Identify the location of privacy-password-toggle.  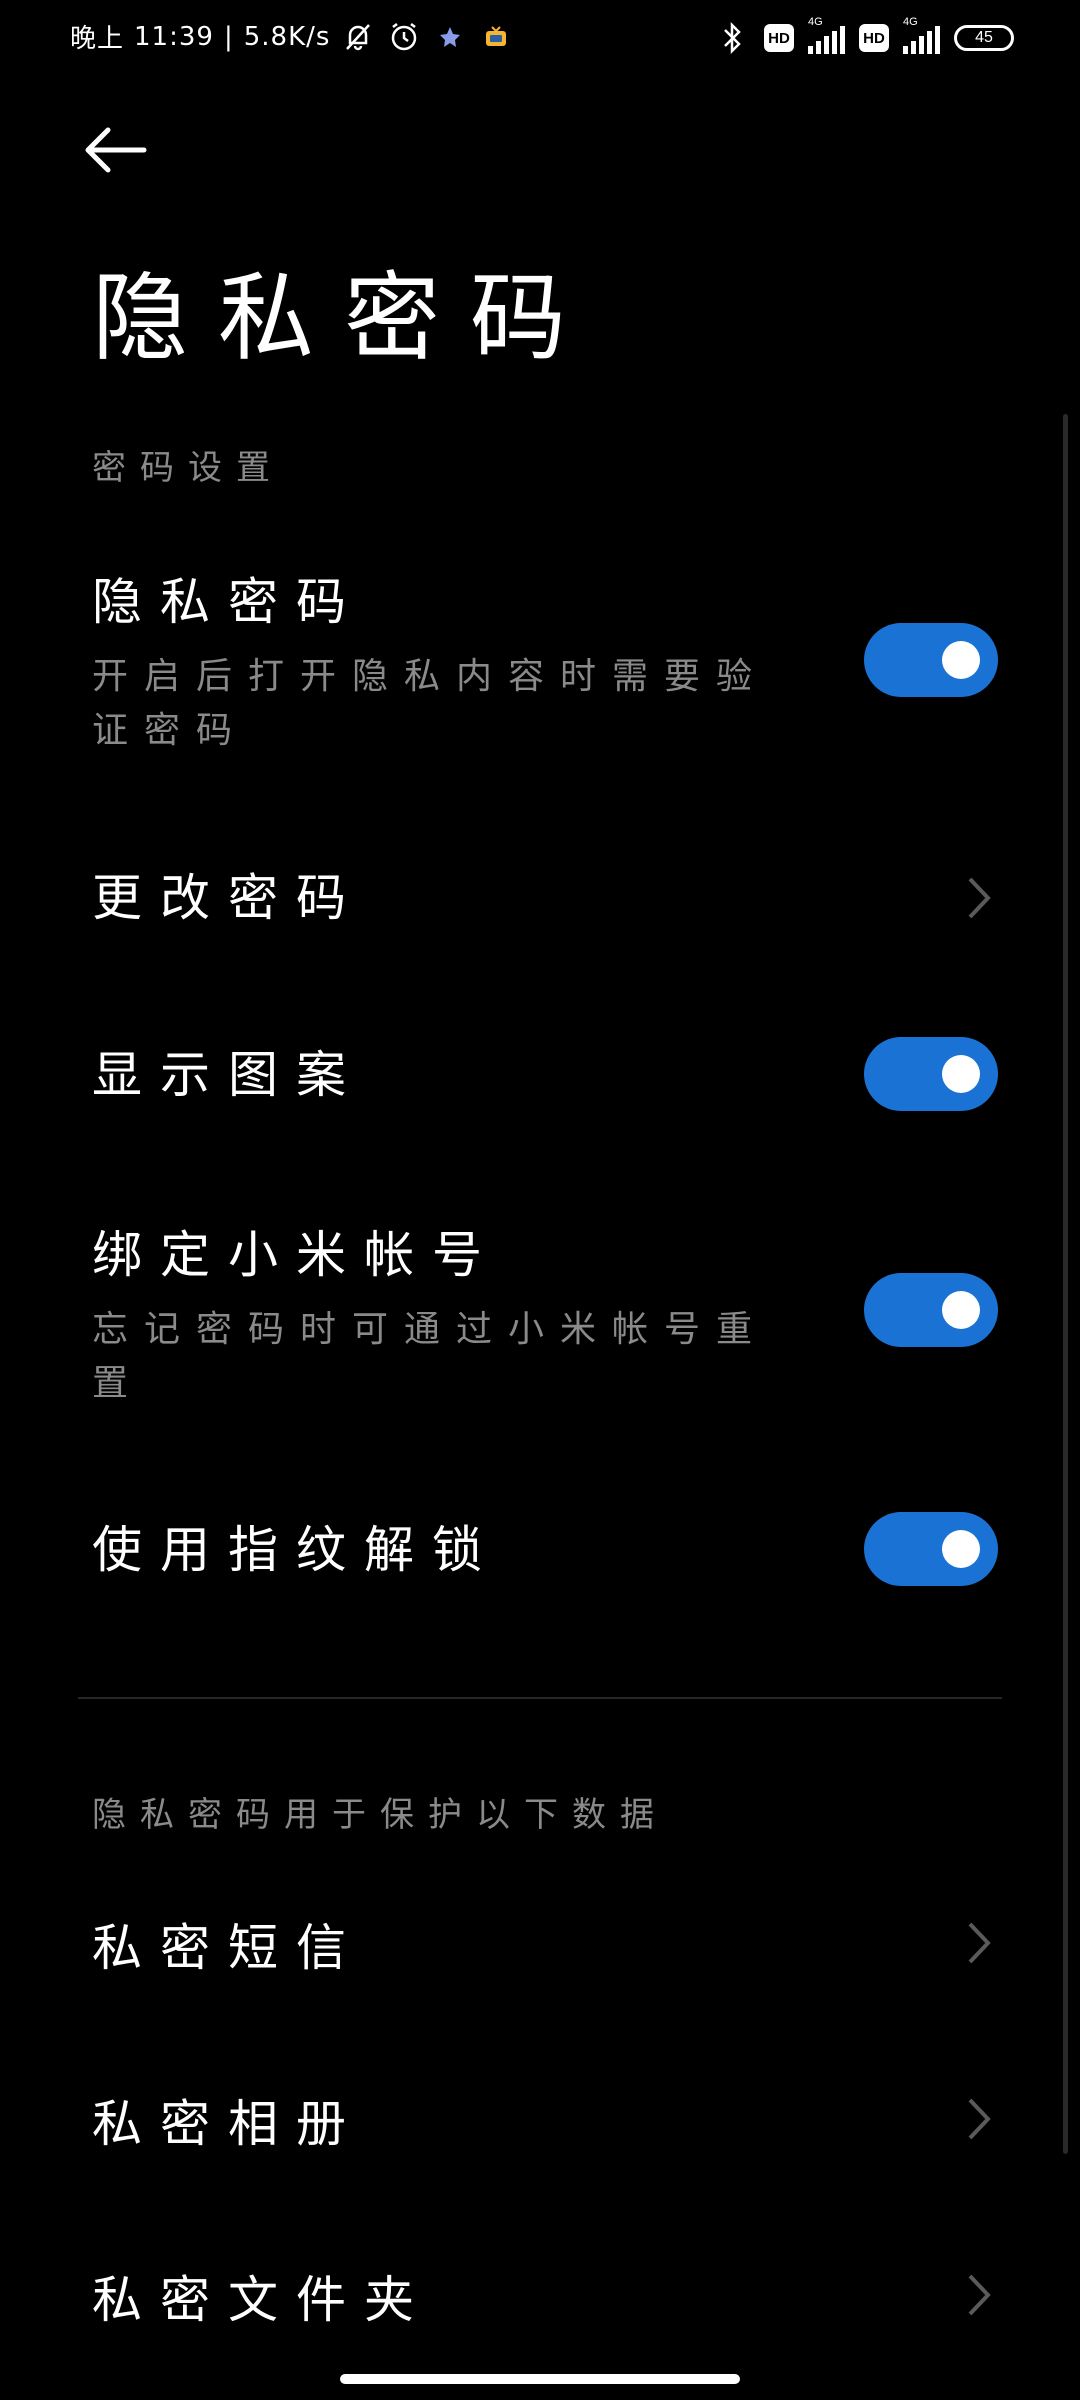
(931, 660).